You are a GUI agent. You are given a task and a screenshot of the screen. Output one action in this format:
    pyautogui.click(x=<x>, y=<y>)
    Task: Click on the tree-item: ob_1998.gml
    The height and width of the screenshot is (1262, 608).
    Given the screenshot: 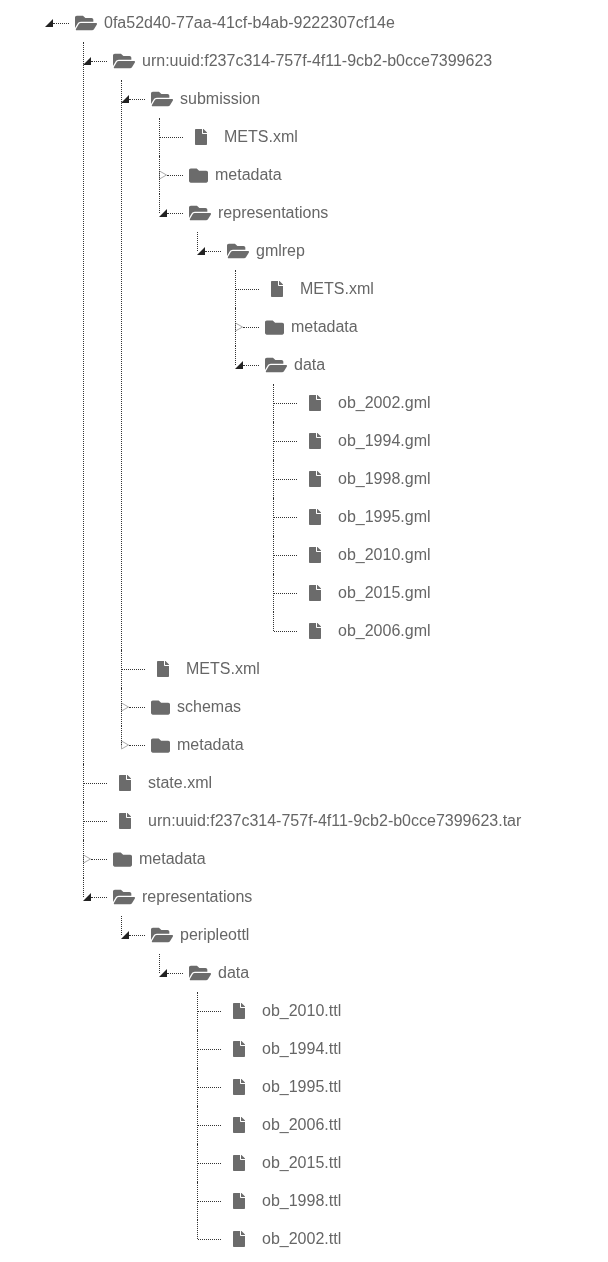 What is the action you would take?
    pyautogui.click(x=384, y=479)
    